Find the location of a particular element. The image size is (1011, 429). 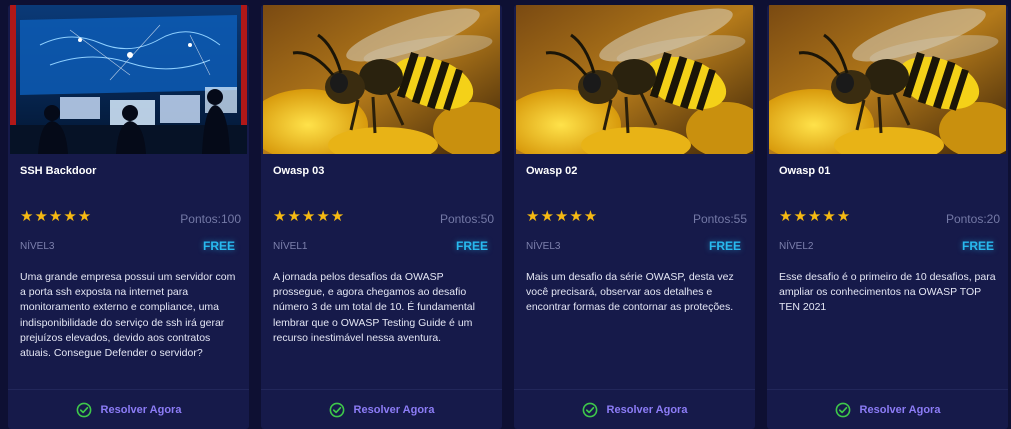

points-label: Pontos:100 is located at coordinates (210, 219).